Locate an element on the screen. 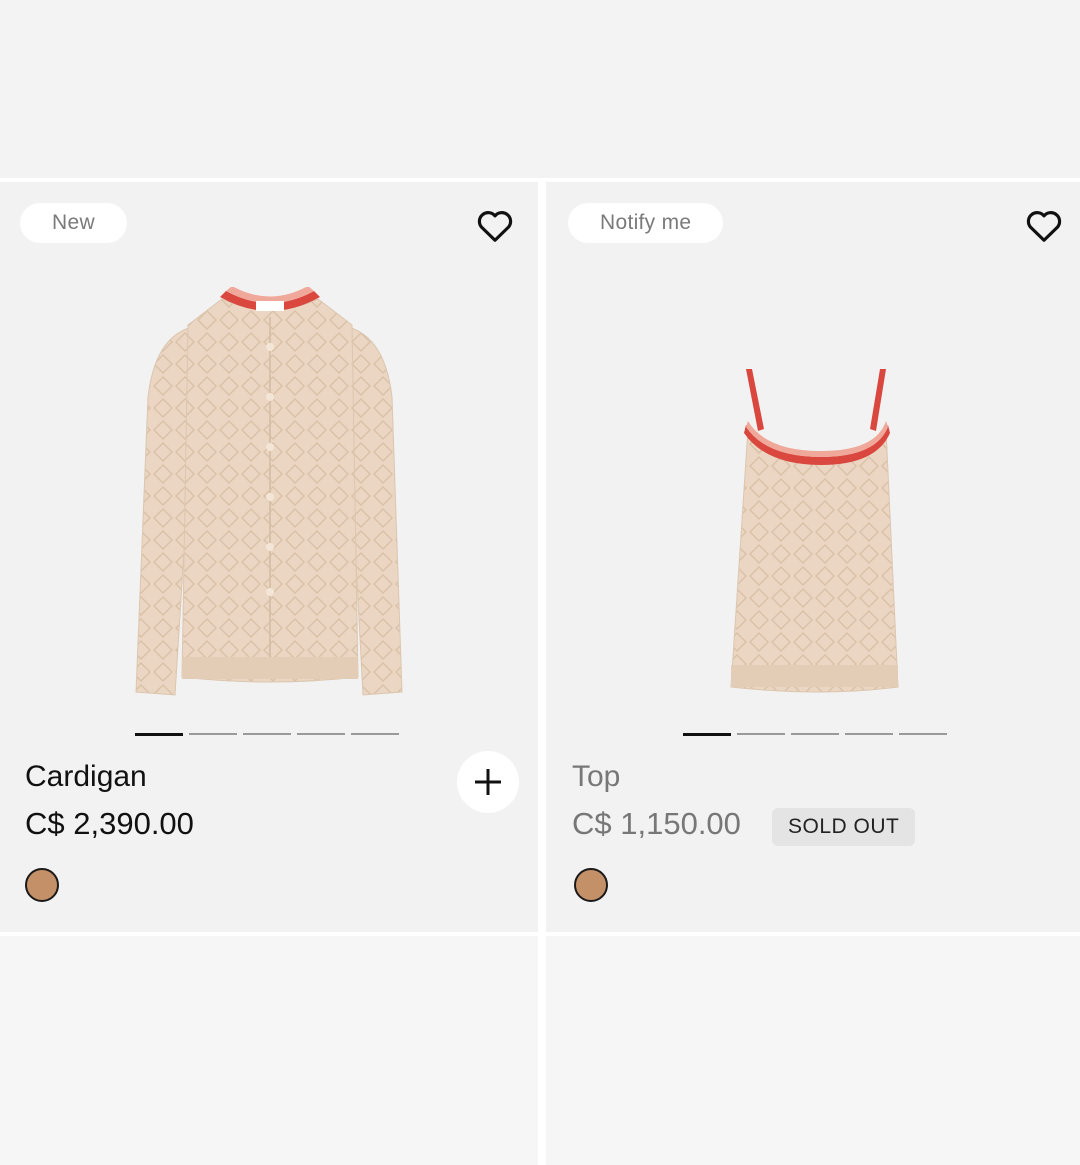 This screenshot has height=1165, width=1080. product-card-next-right is located at coordinates (813, 1050).